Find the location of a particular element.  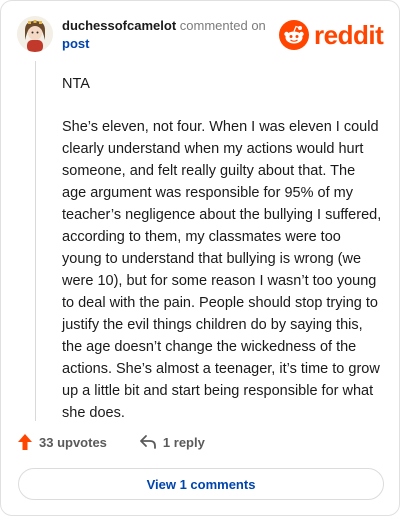

upvote-count: 33 upvotes is located at coordinates (73, 442).